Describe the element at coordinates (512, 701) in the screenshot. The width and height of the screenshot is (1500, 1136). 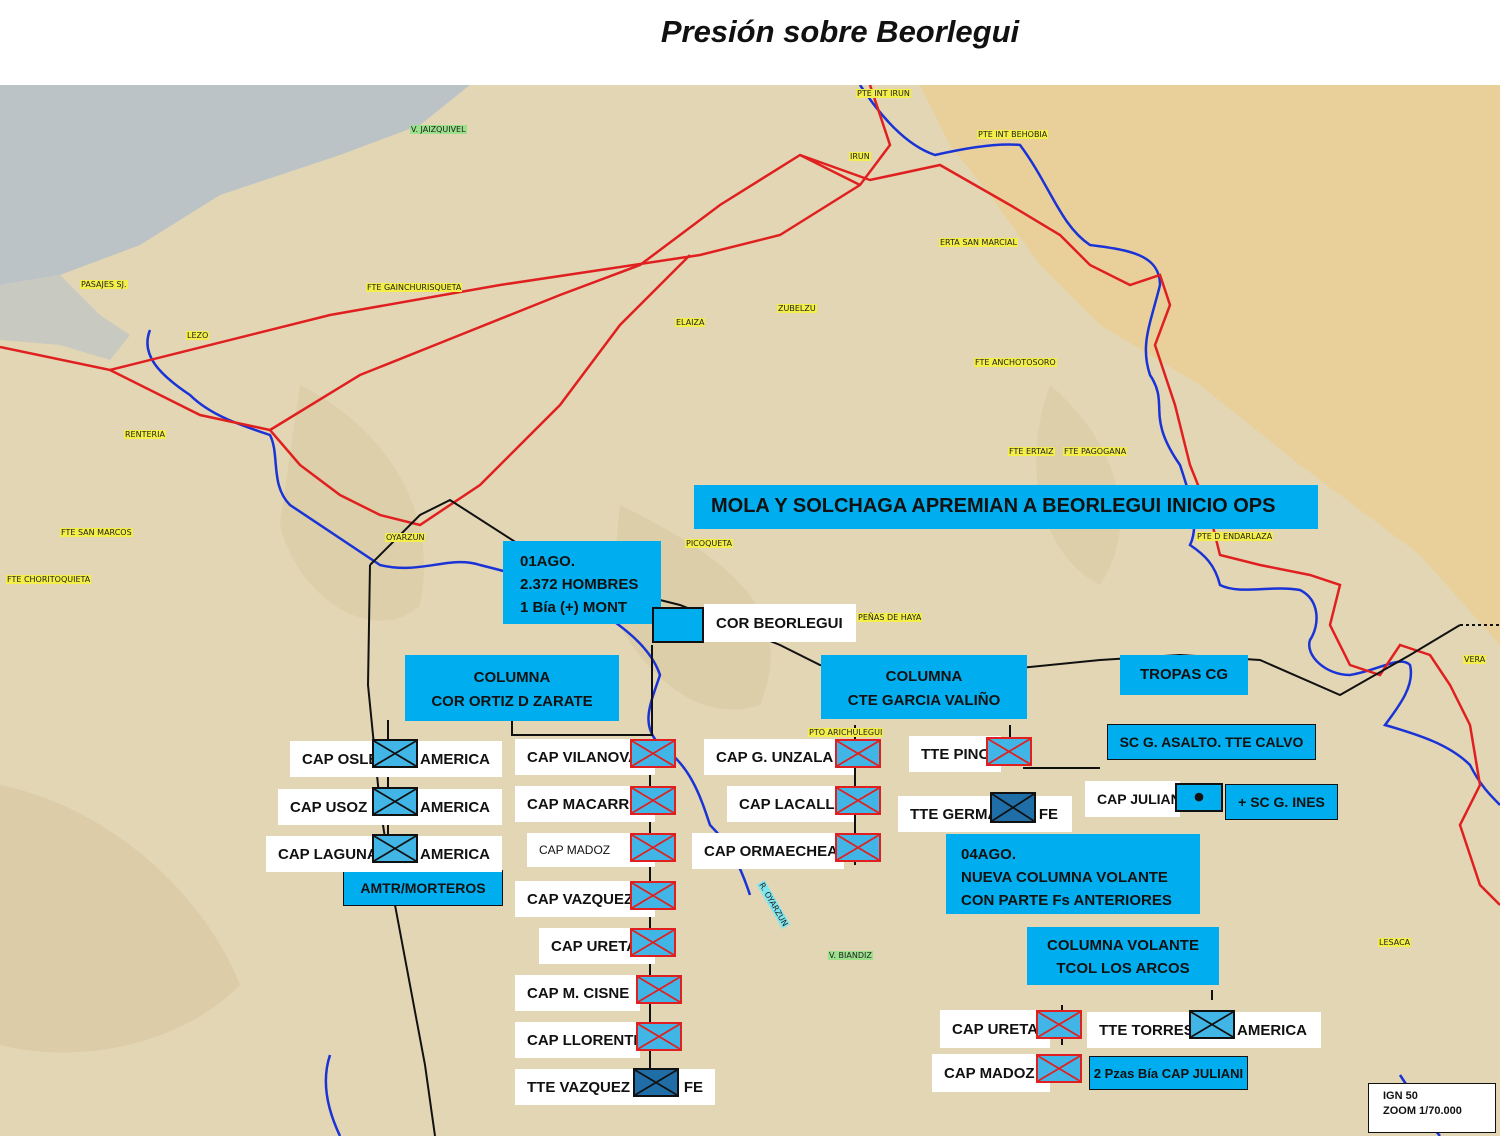
I see `column-ortiz-line-2: COR ORTIZ D ZARATE` at that location.